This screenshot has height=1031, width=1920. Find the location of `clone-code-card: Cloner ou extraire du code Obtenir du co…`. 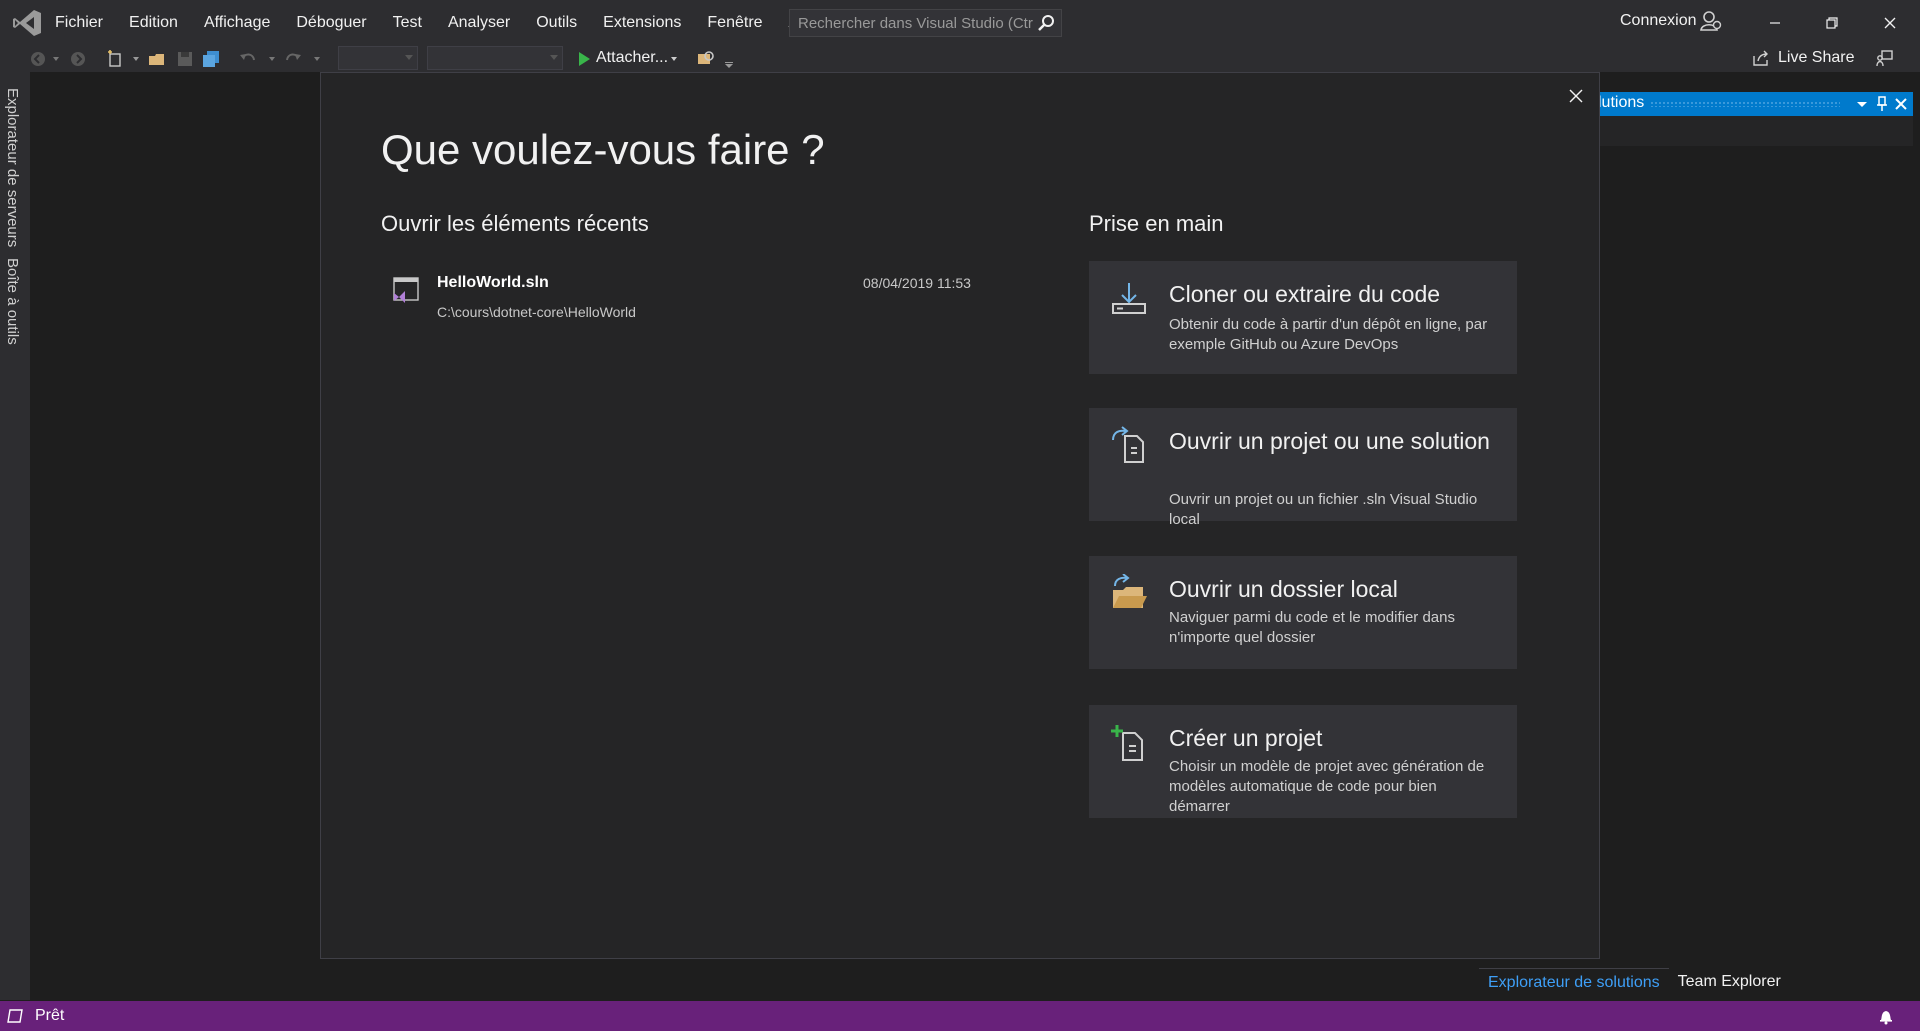

clone-code-card: Cloner ou extraire du code Obtenir du co… is located at coordinates (1303, 317).